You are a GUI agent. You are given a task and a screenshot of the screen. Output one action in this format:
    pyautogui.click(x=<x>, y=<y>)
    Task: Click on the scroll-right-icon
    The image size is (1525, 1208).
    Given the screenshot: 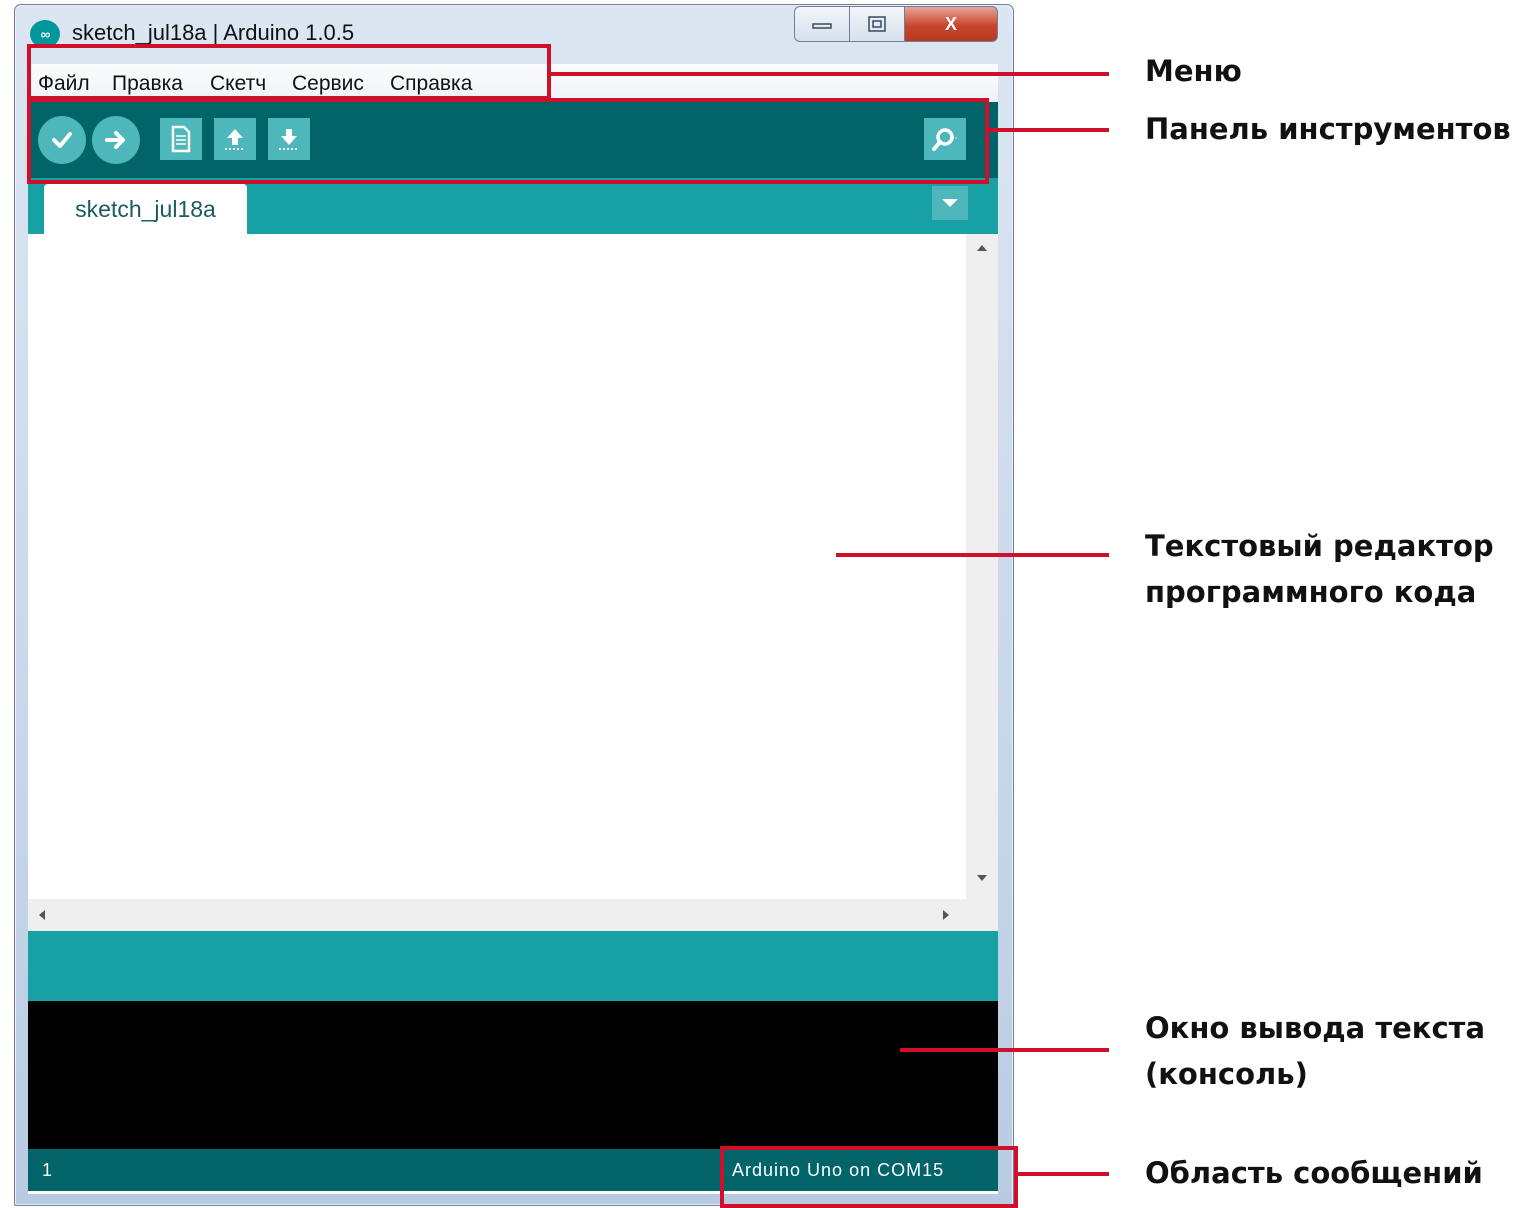 What is the action you would take?
    pyautogui.click(x=946, y=915)
    